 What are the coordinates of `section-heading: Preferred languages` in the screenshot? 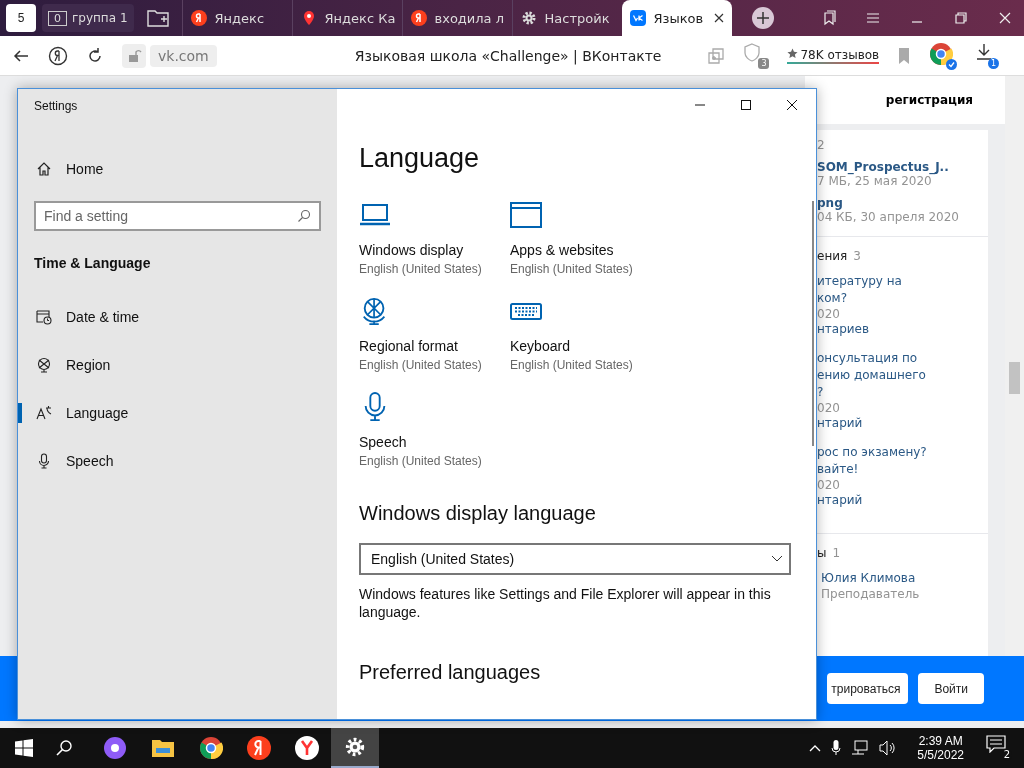 It's located at (450, 672).